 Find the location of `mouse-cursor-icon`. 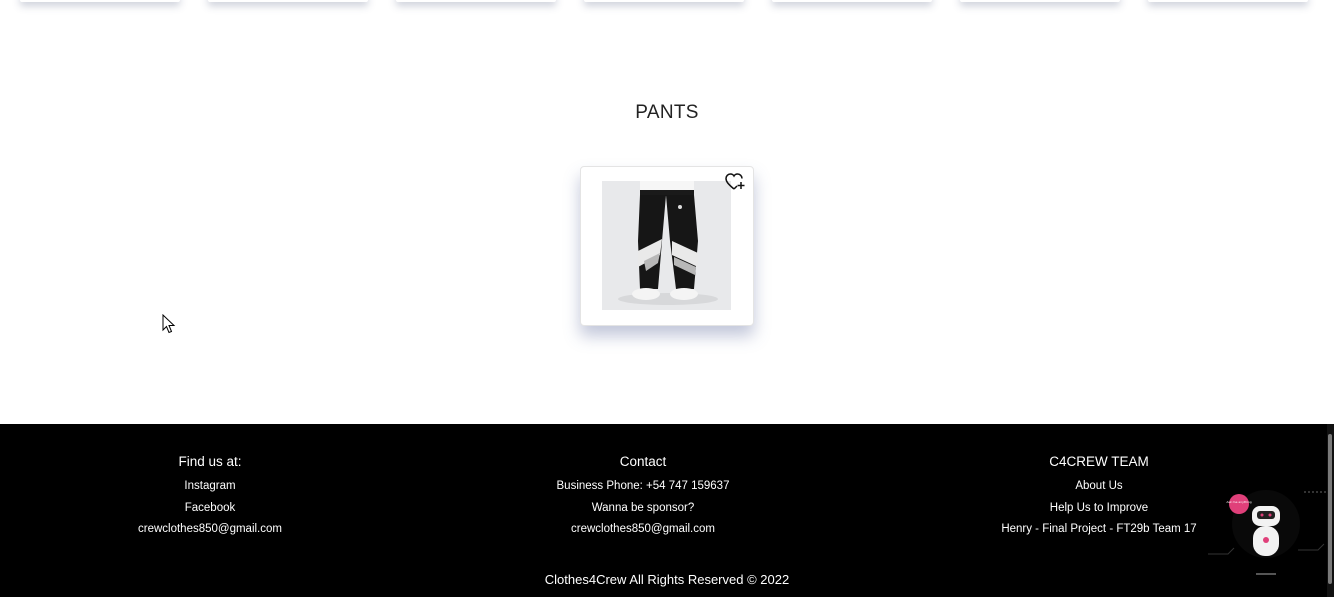

mouse-cursor-icon is located at coordinates (169, 323).